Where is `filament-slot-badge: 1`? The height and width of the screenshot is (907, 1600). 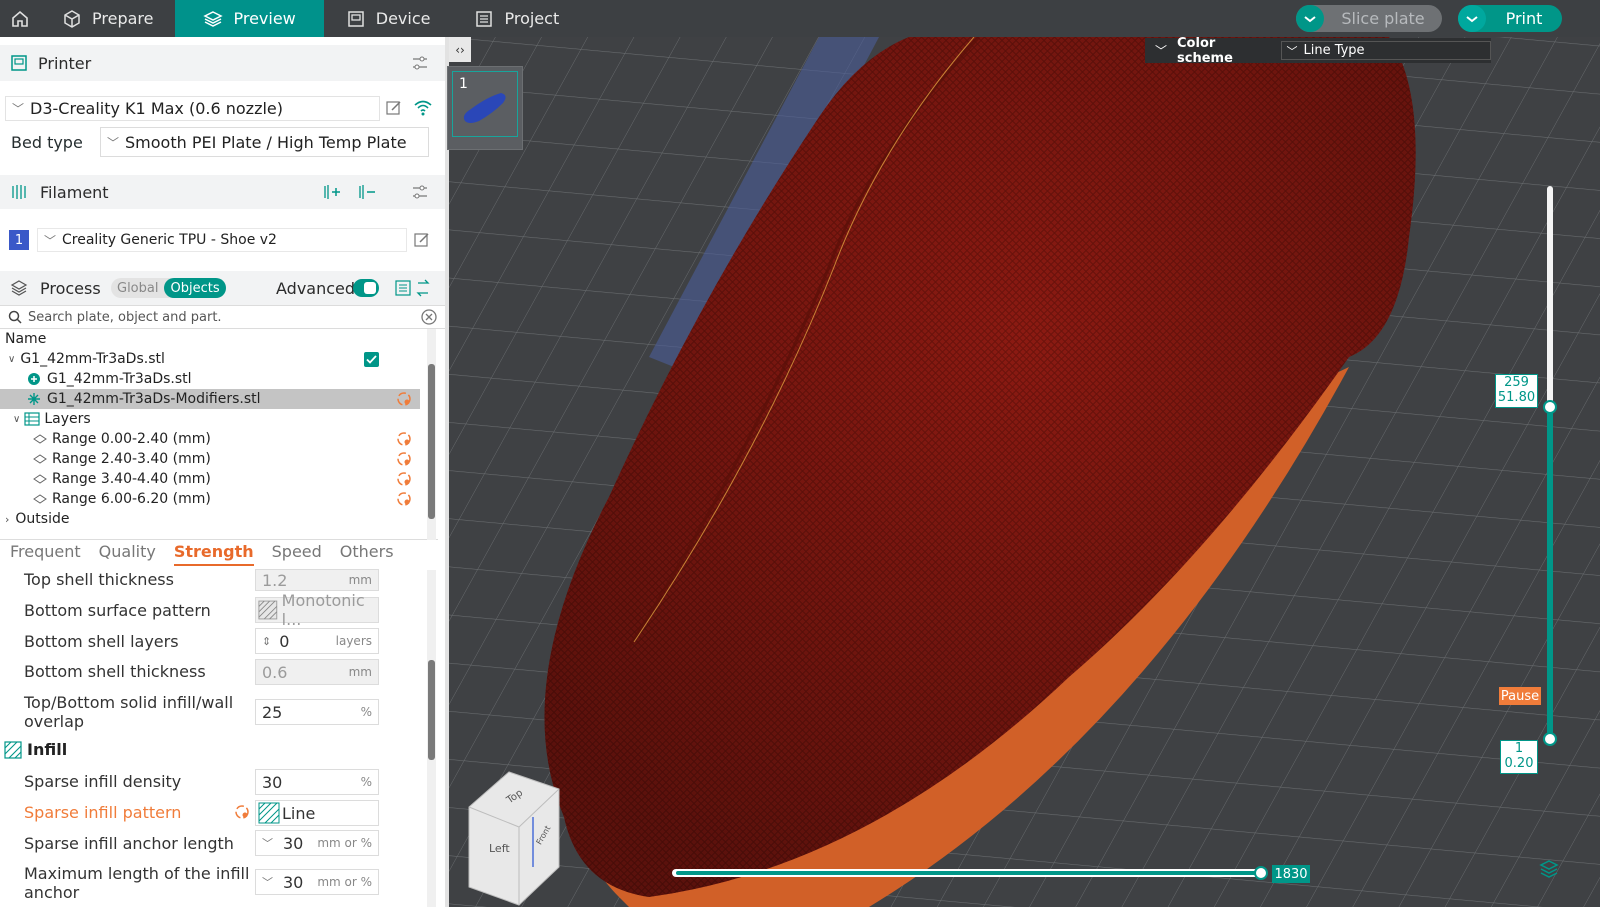
filament-slot-badge: 1 is located at coordinates (19, 240).